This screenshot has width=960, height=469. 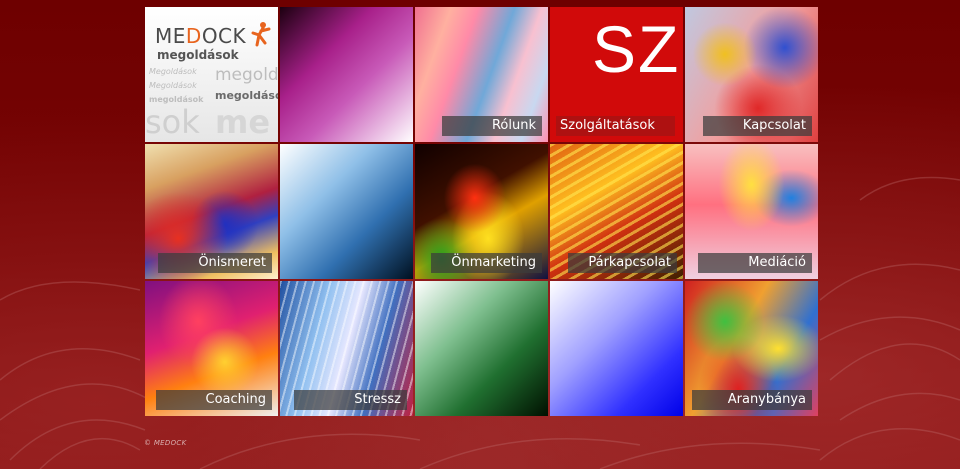 I want to click on tile-rolunk: Rólunk, so click(x=481, y=74).